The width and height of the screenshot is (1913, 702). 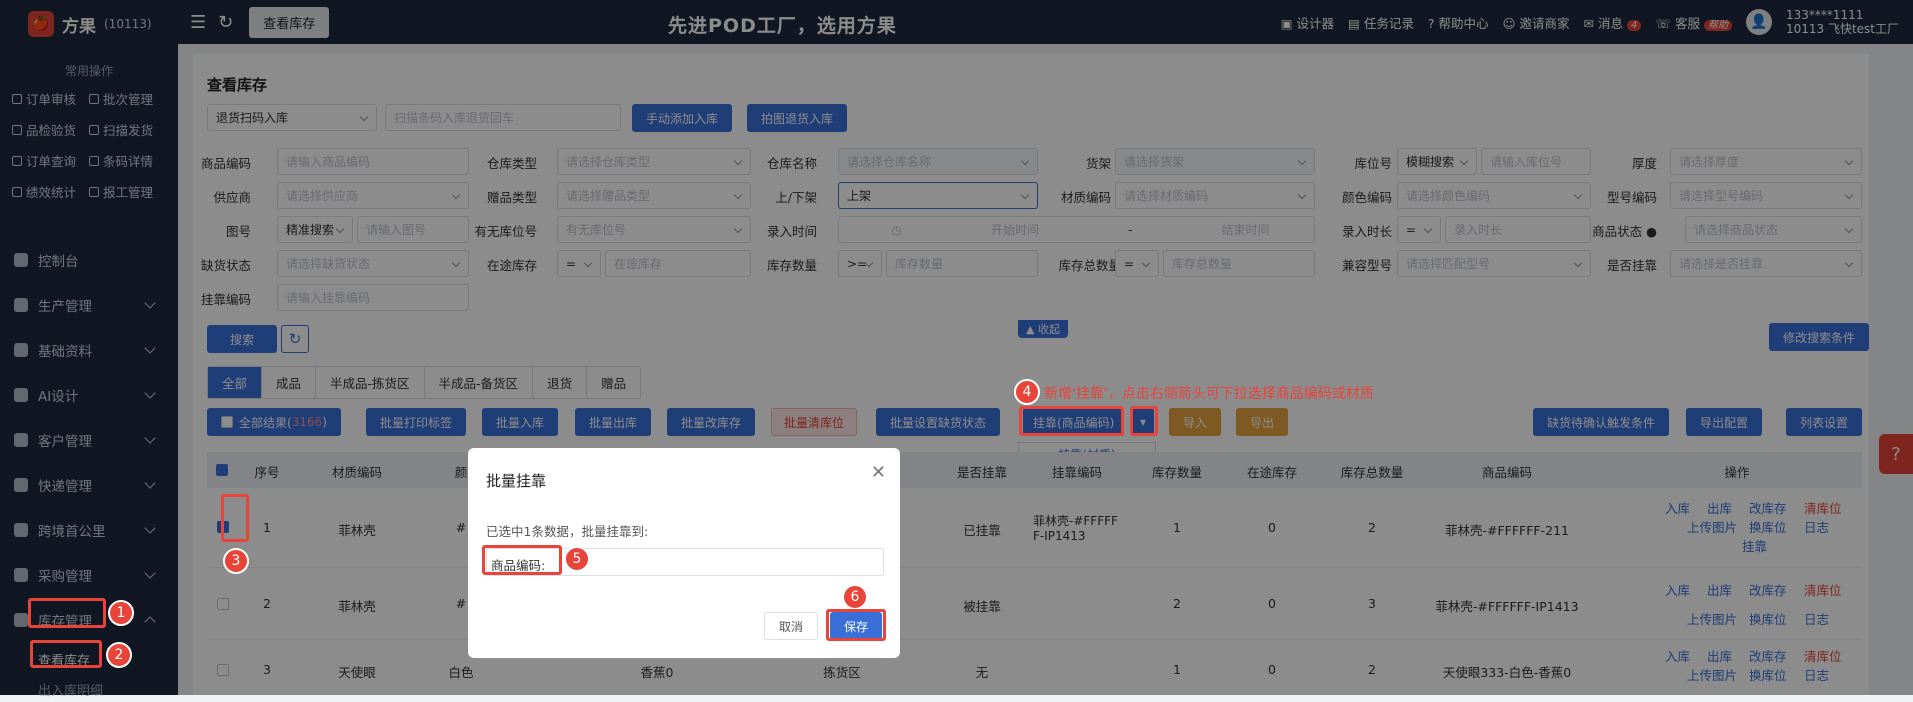 I want to click on annotation-text: 新增'挂靠'，点击右侧箭头可下拉选择商品编码或材质, so click(x=1209, y=394).